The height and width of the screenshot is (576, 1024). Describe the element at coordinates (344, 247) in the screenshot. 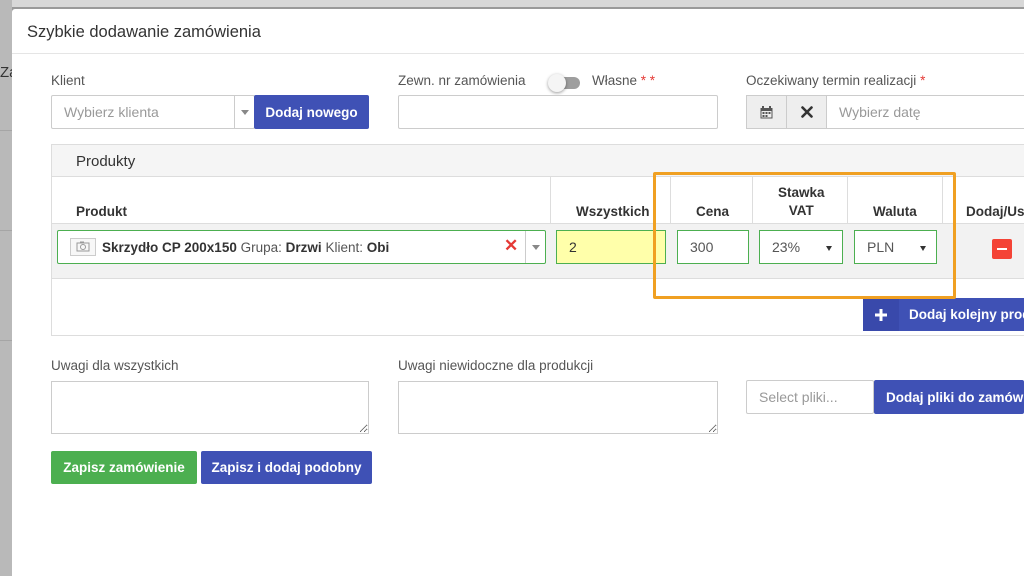

I see `client-field-label: Klient:` at that location.